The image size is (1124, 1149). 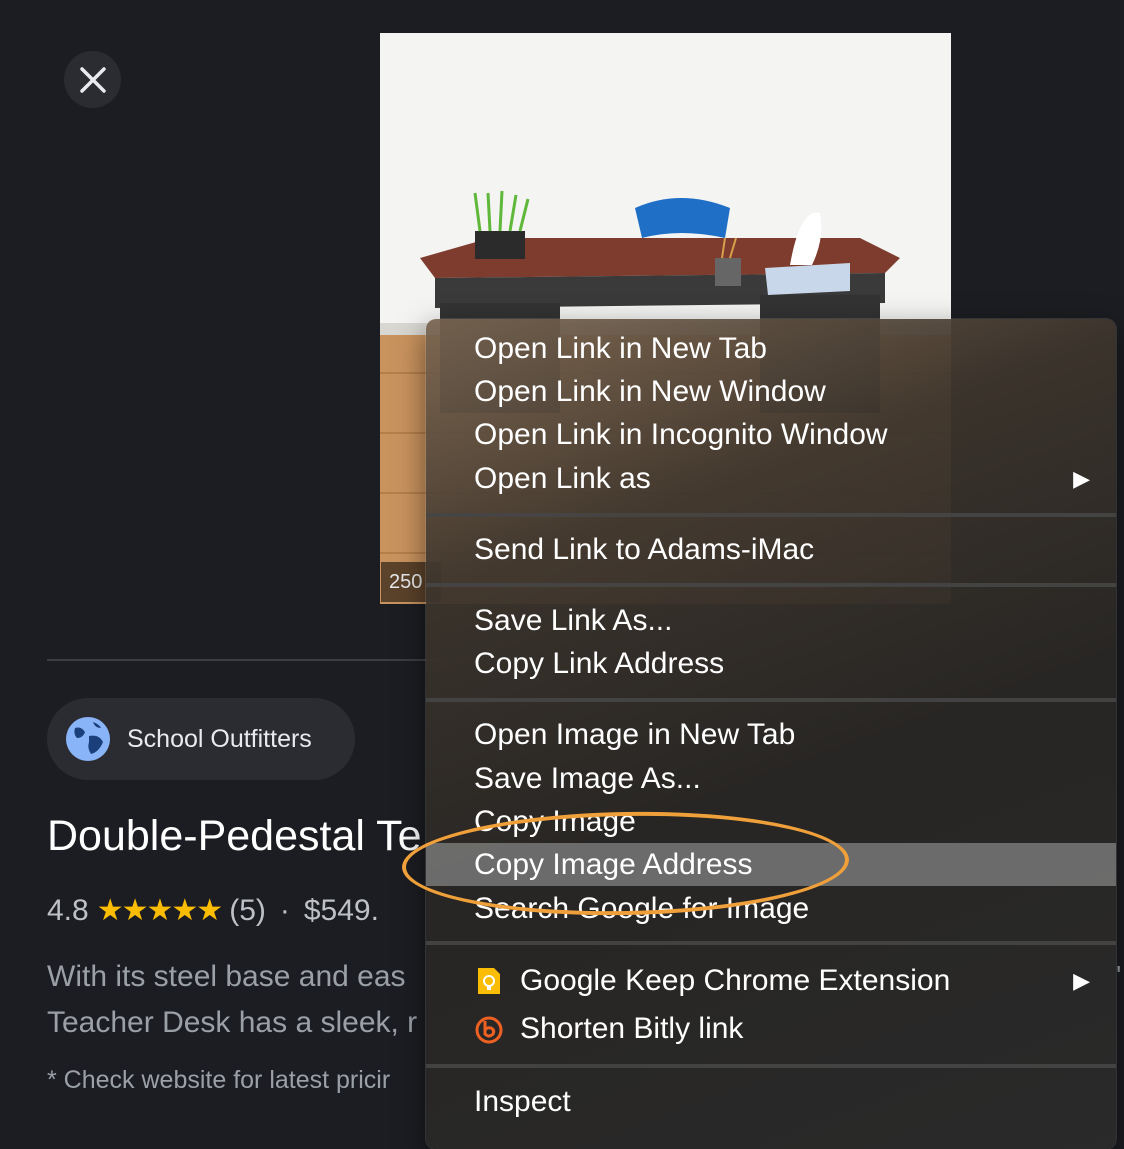 I want to click on product-rating-row: 4.8 ★★★★★ (5) · $549., so click(x=213, y=910).